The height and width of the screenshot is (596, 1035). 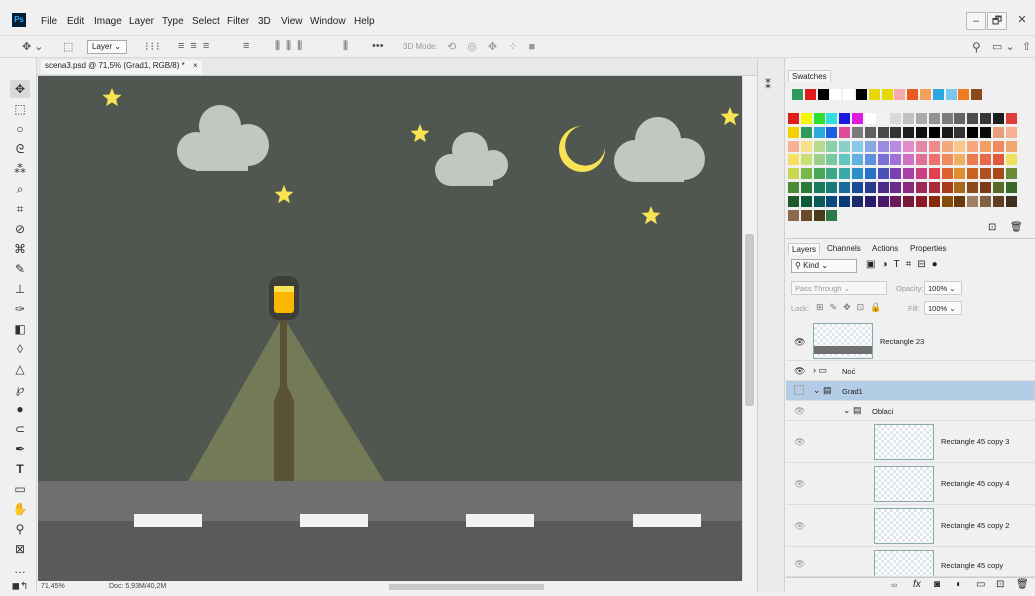 What do you see at coordinates (749, 320) in the screenshot?
I see `scrollbar-thumb` at bounding box center [749, 320].